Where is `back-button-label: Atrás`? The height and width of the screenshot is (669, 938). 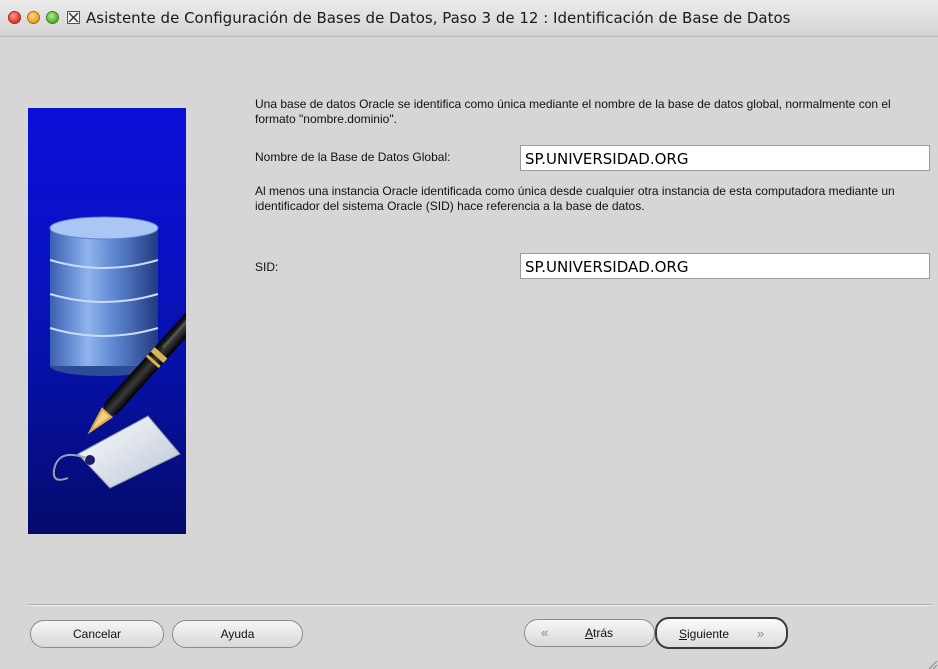 back-button-label: Atrás is located at coordinates (599, 633).